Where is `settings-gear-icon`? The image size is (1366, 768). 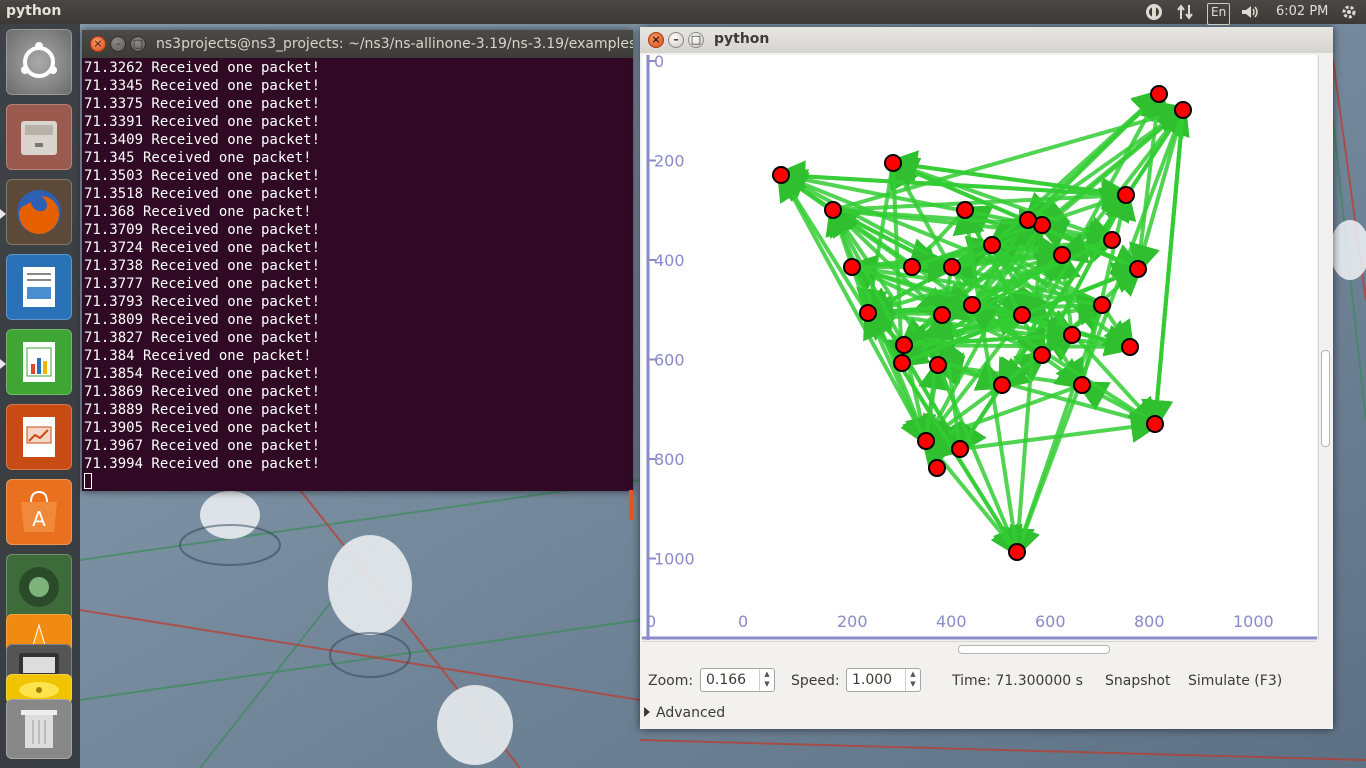
settings-gear-icon is located at coordinates (1349, 12).